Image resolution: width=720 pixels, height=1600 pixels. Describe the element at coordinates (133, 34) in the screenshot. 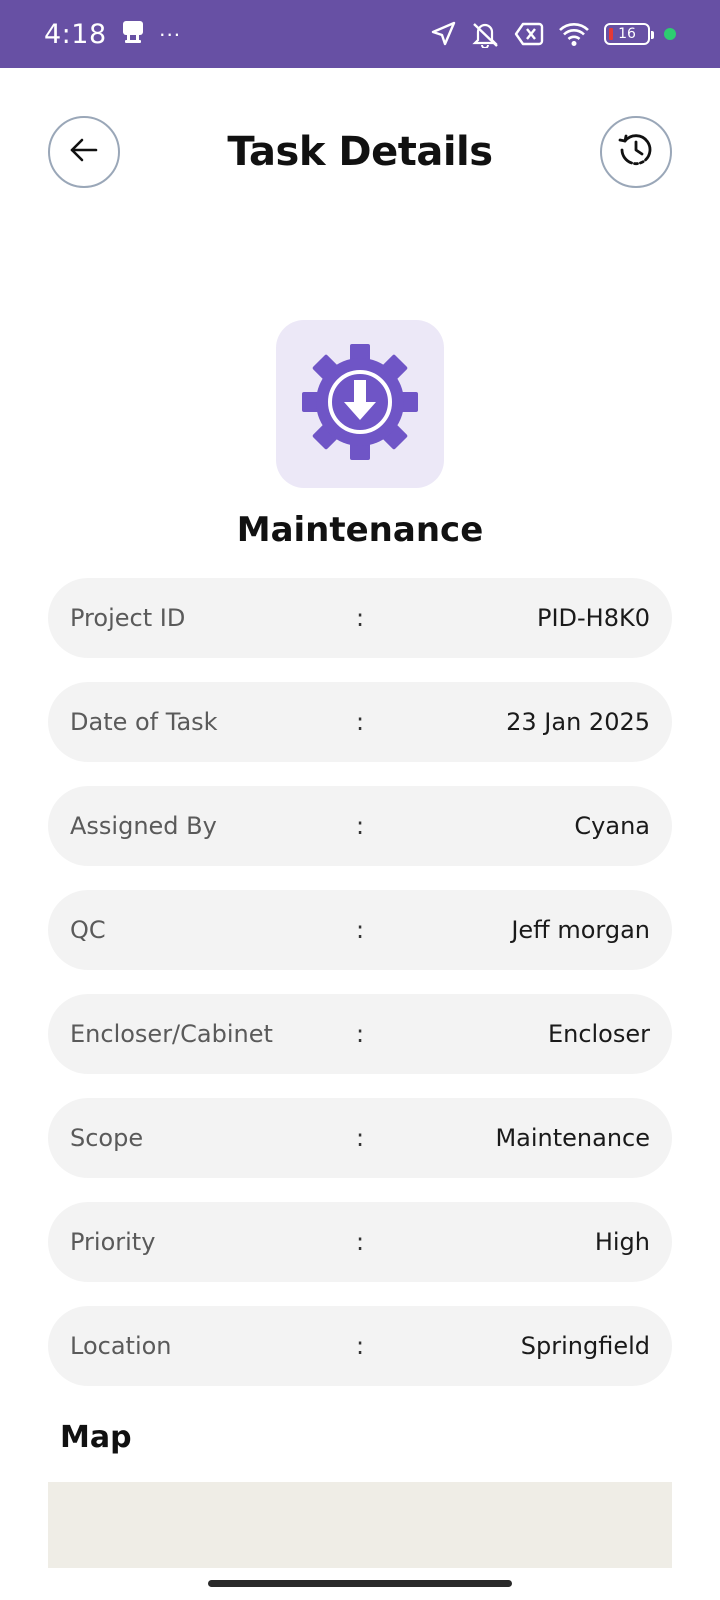

I see `notification-app-icon` at that location.